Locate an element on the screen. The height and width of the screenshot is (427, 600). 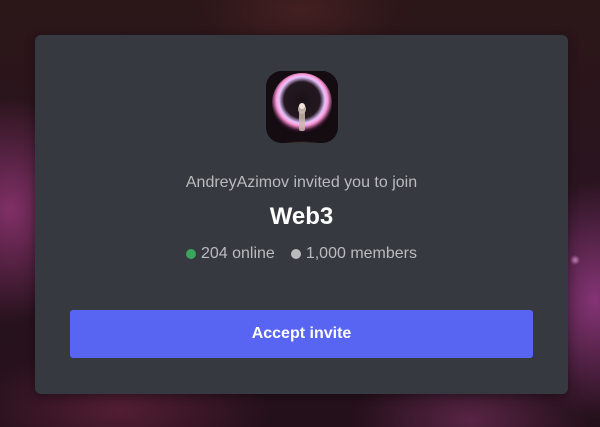
server-stats: 204 online 1,000 members is located at coordinates (301, 254).